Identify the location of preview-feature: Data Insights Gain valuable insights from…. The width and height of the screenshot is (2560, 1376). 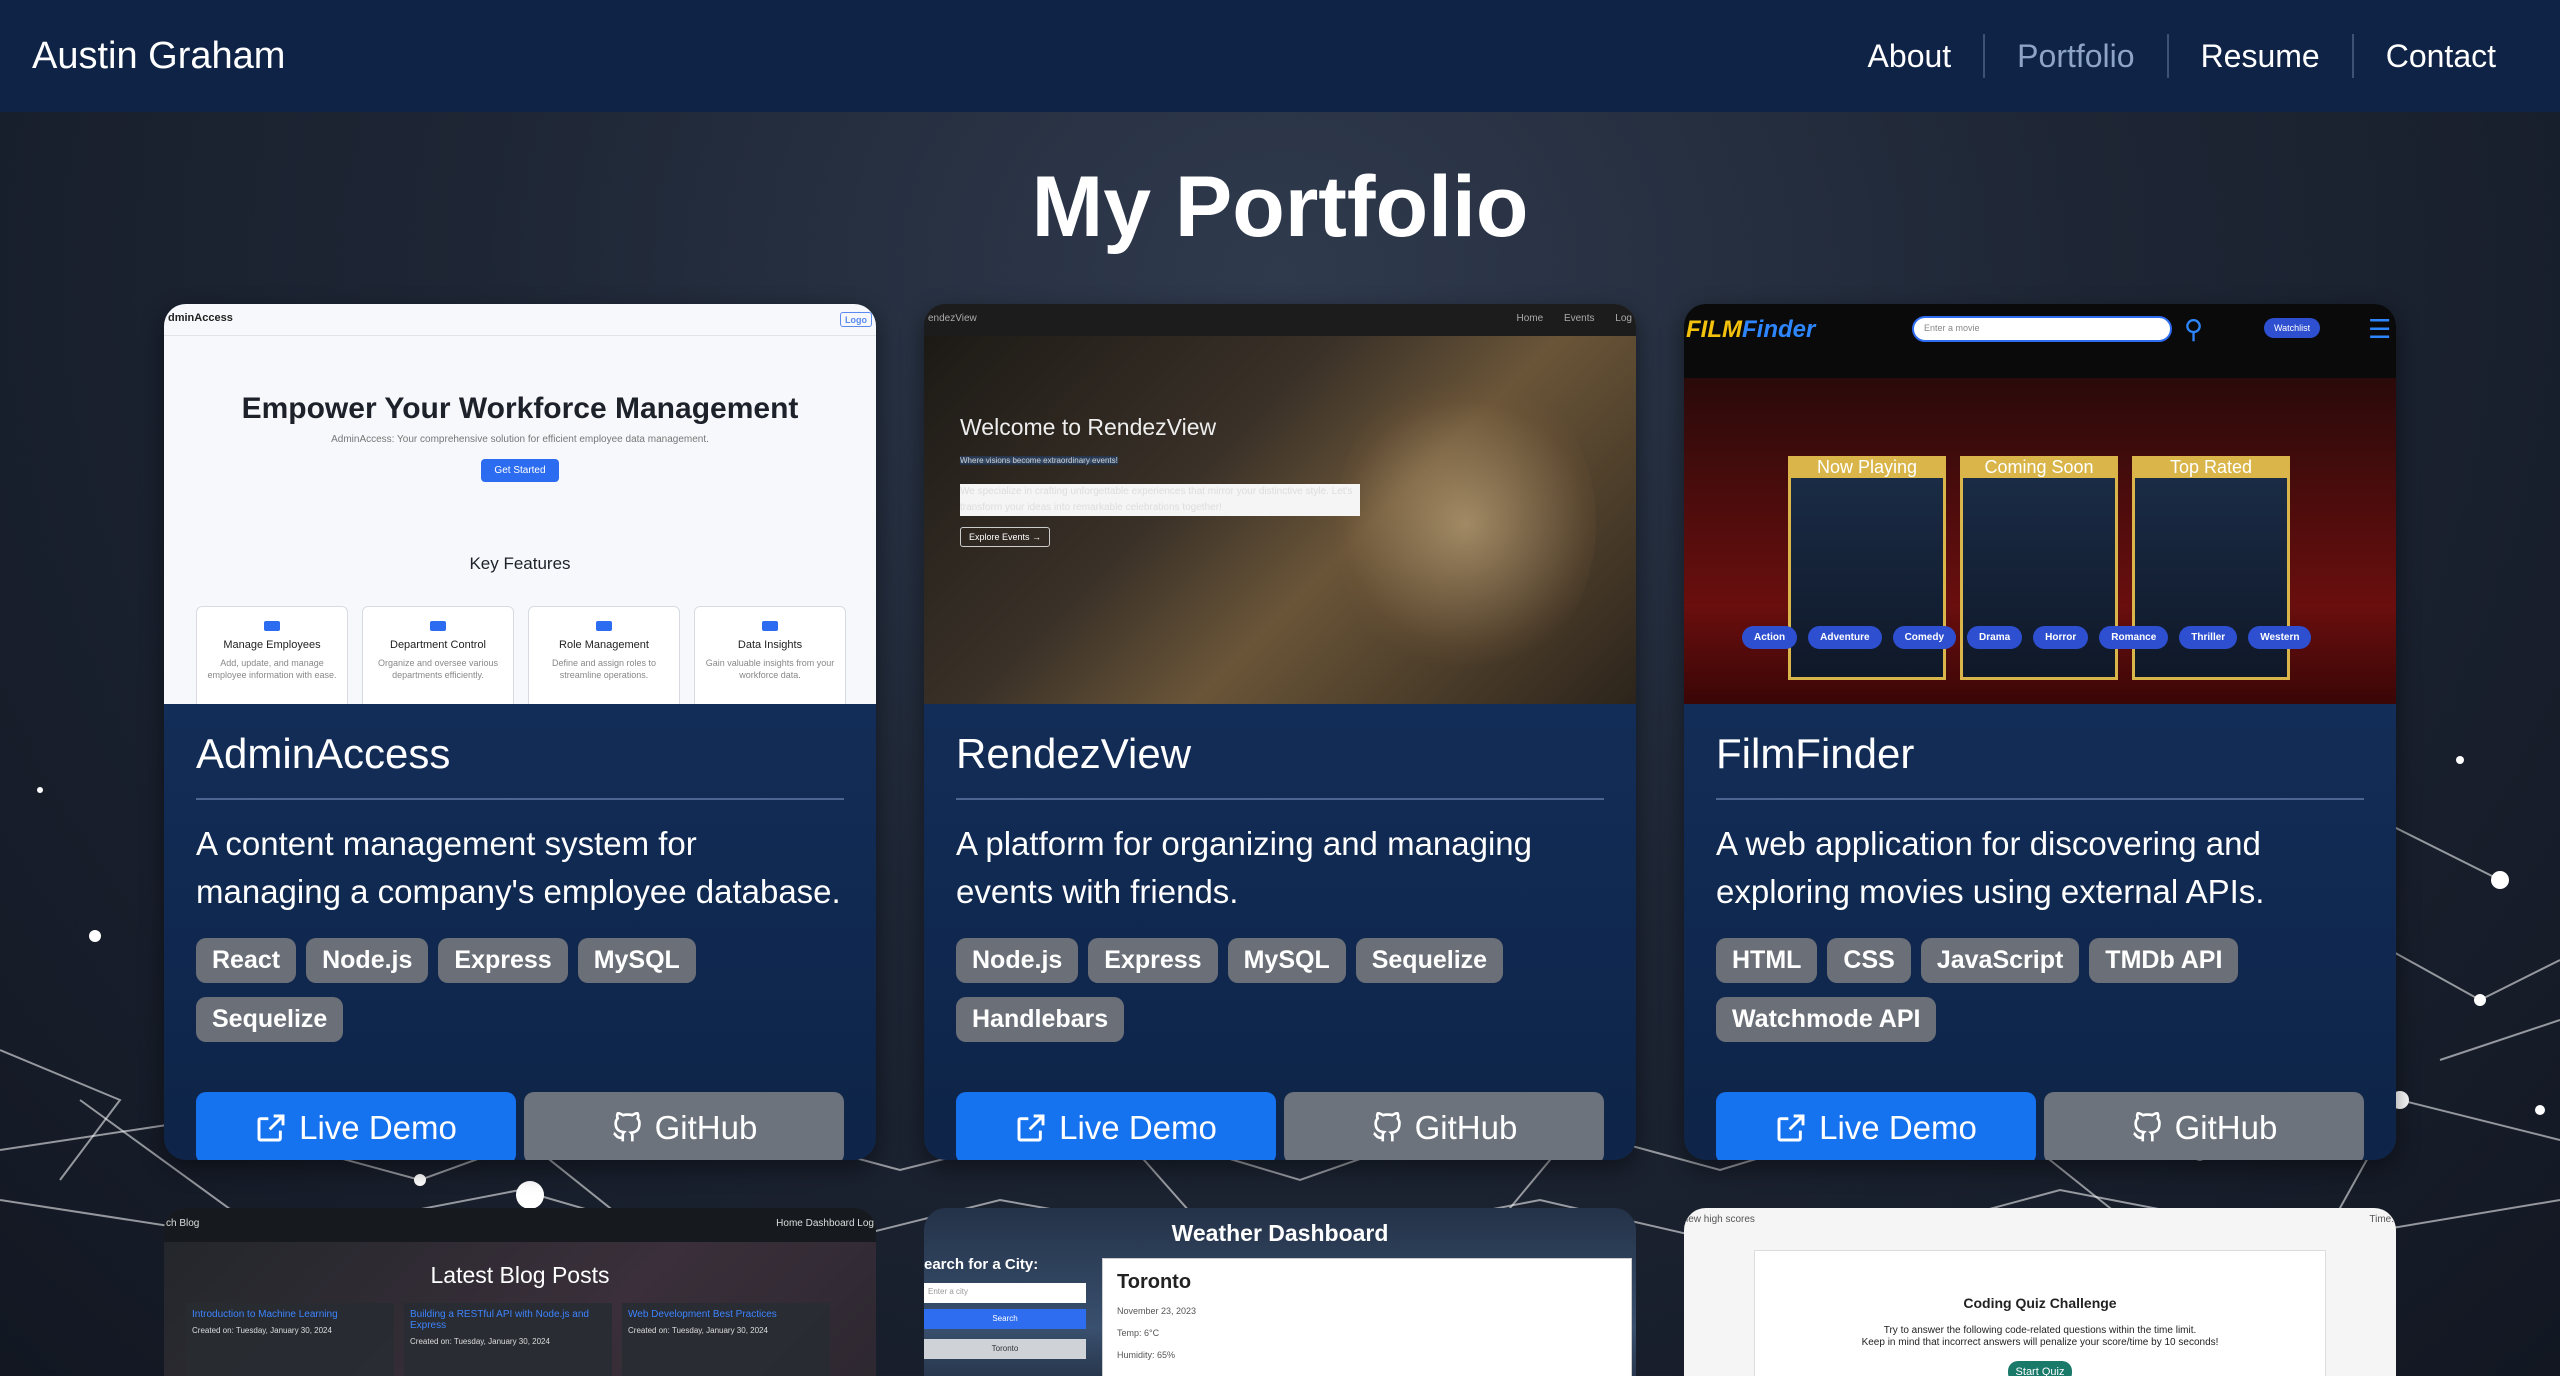
(770, 655).